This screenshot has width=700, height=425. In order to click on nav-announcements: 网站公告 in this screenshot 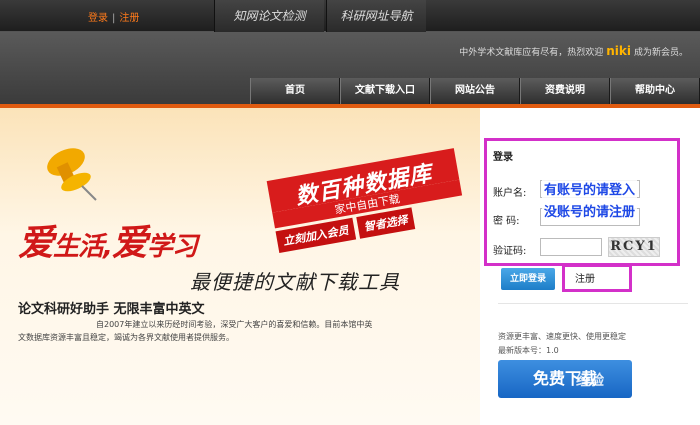, I will do `click(475, 91)`.